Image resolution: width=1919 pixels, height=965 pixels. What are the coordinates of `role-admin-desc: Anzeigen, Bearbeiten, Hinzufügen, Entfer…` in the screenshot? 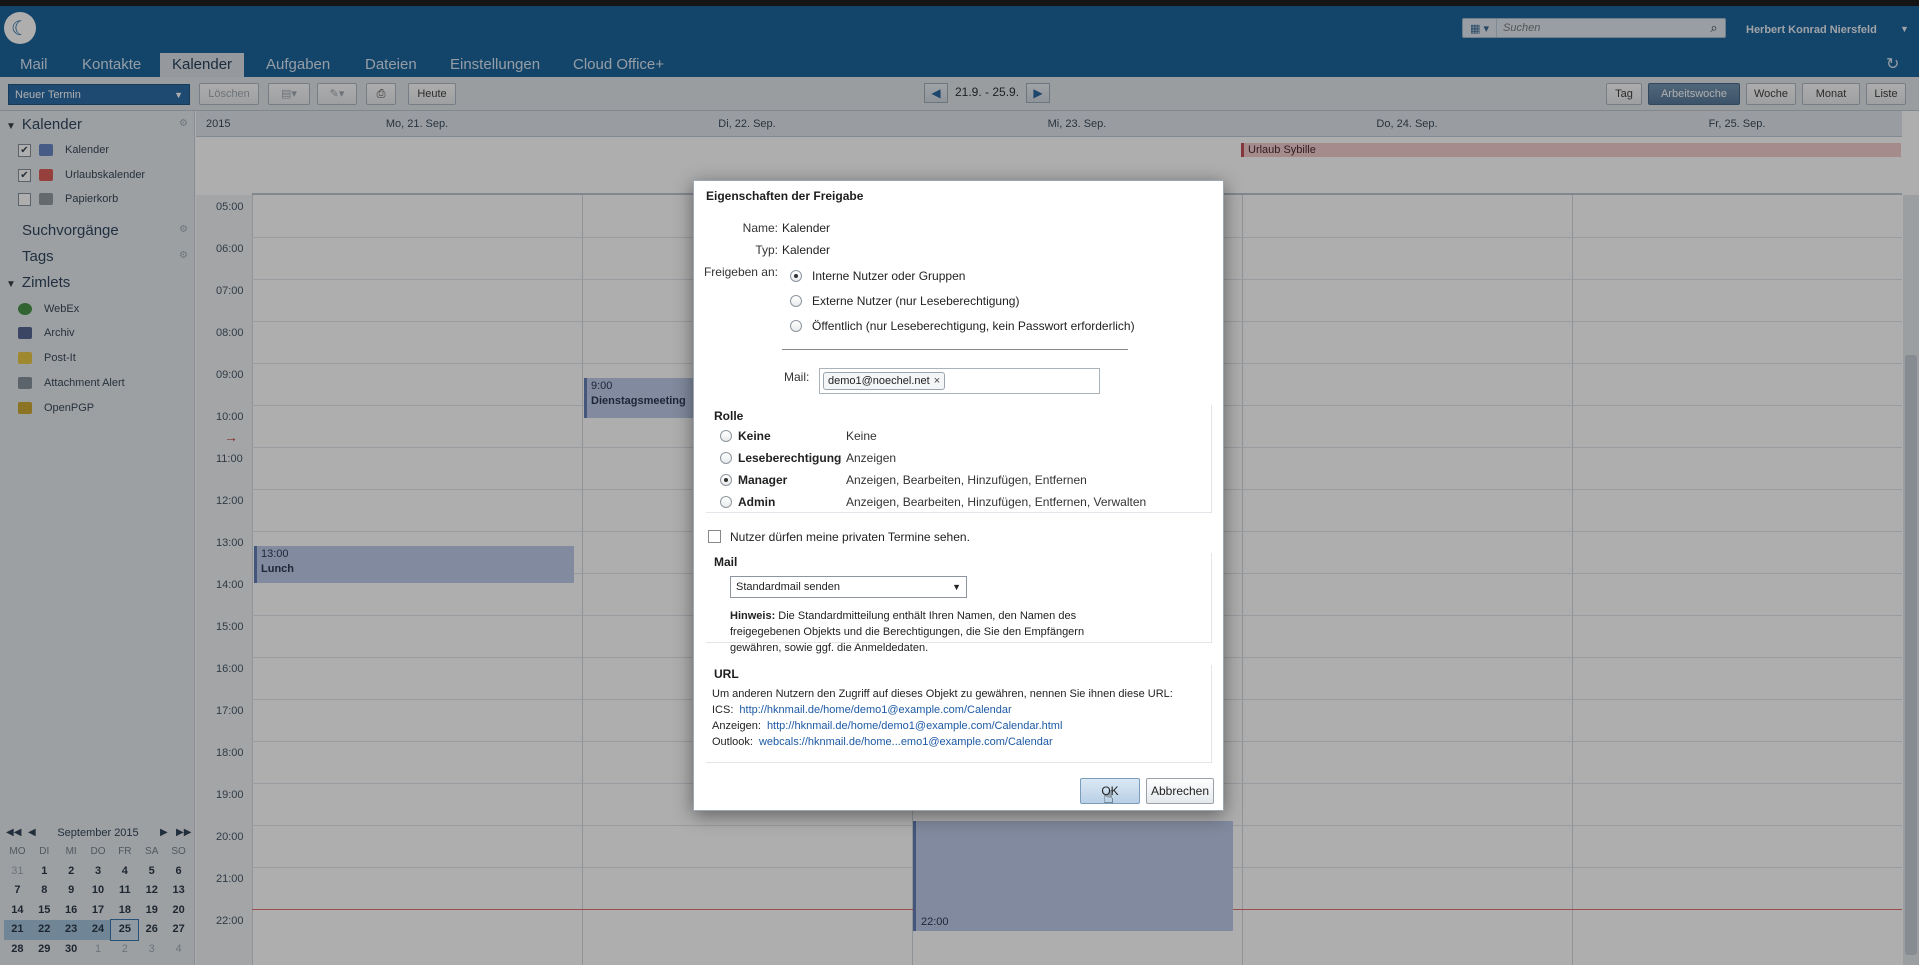 It's located at (996, 502).